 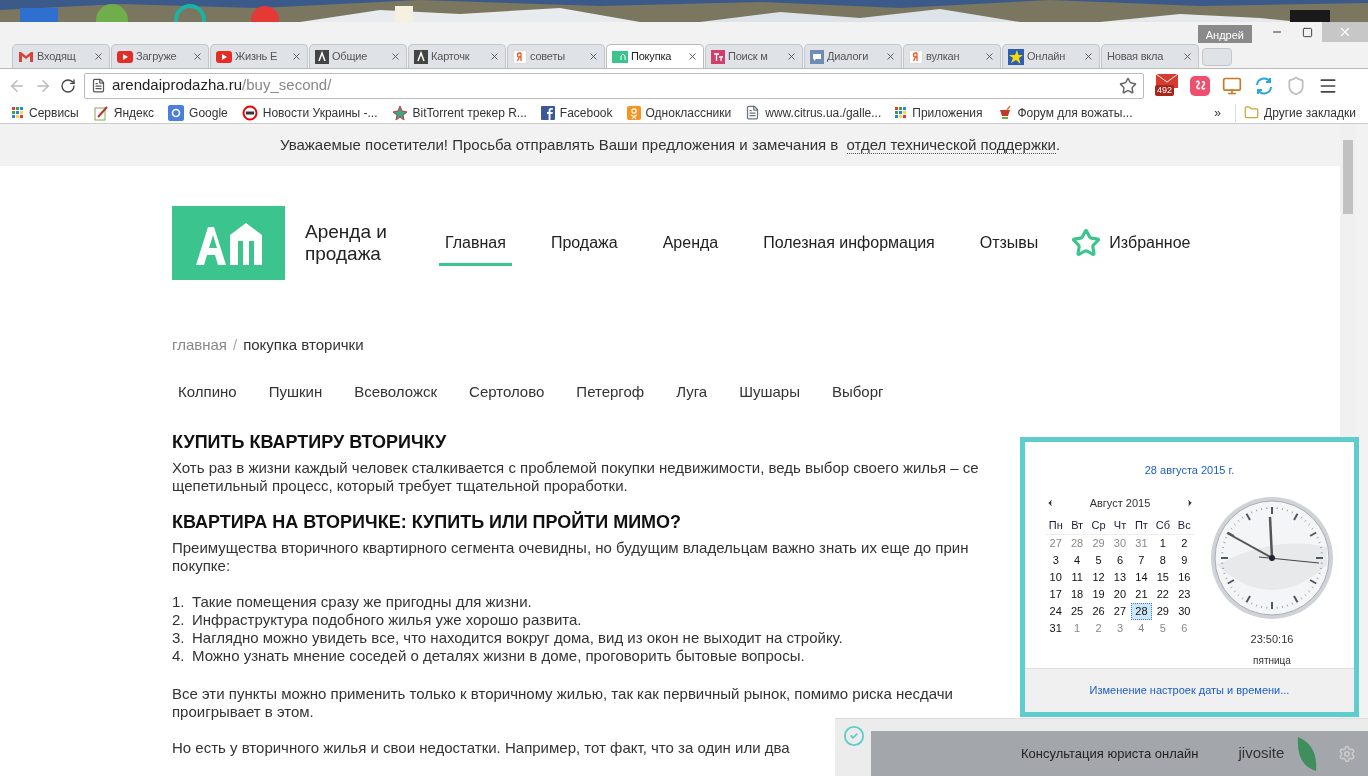 What do you see at coordinates (61, 56) in the screenshot?
I see `browser-tab: Входящ` at bounding box center [61, 56].